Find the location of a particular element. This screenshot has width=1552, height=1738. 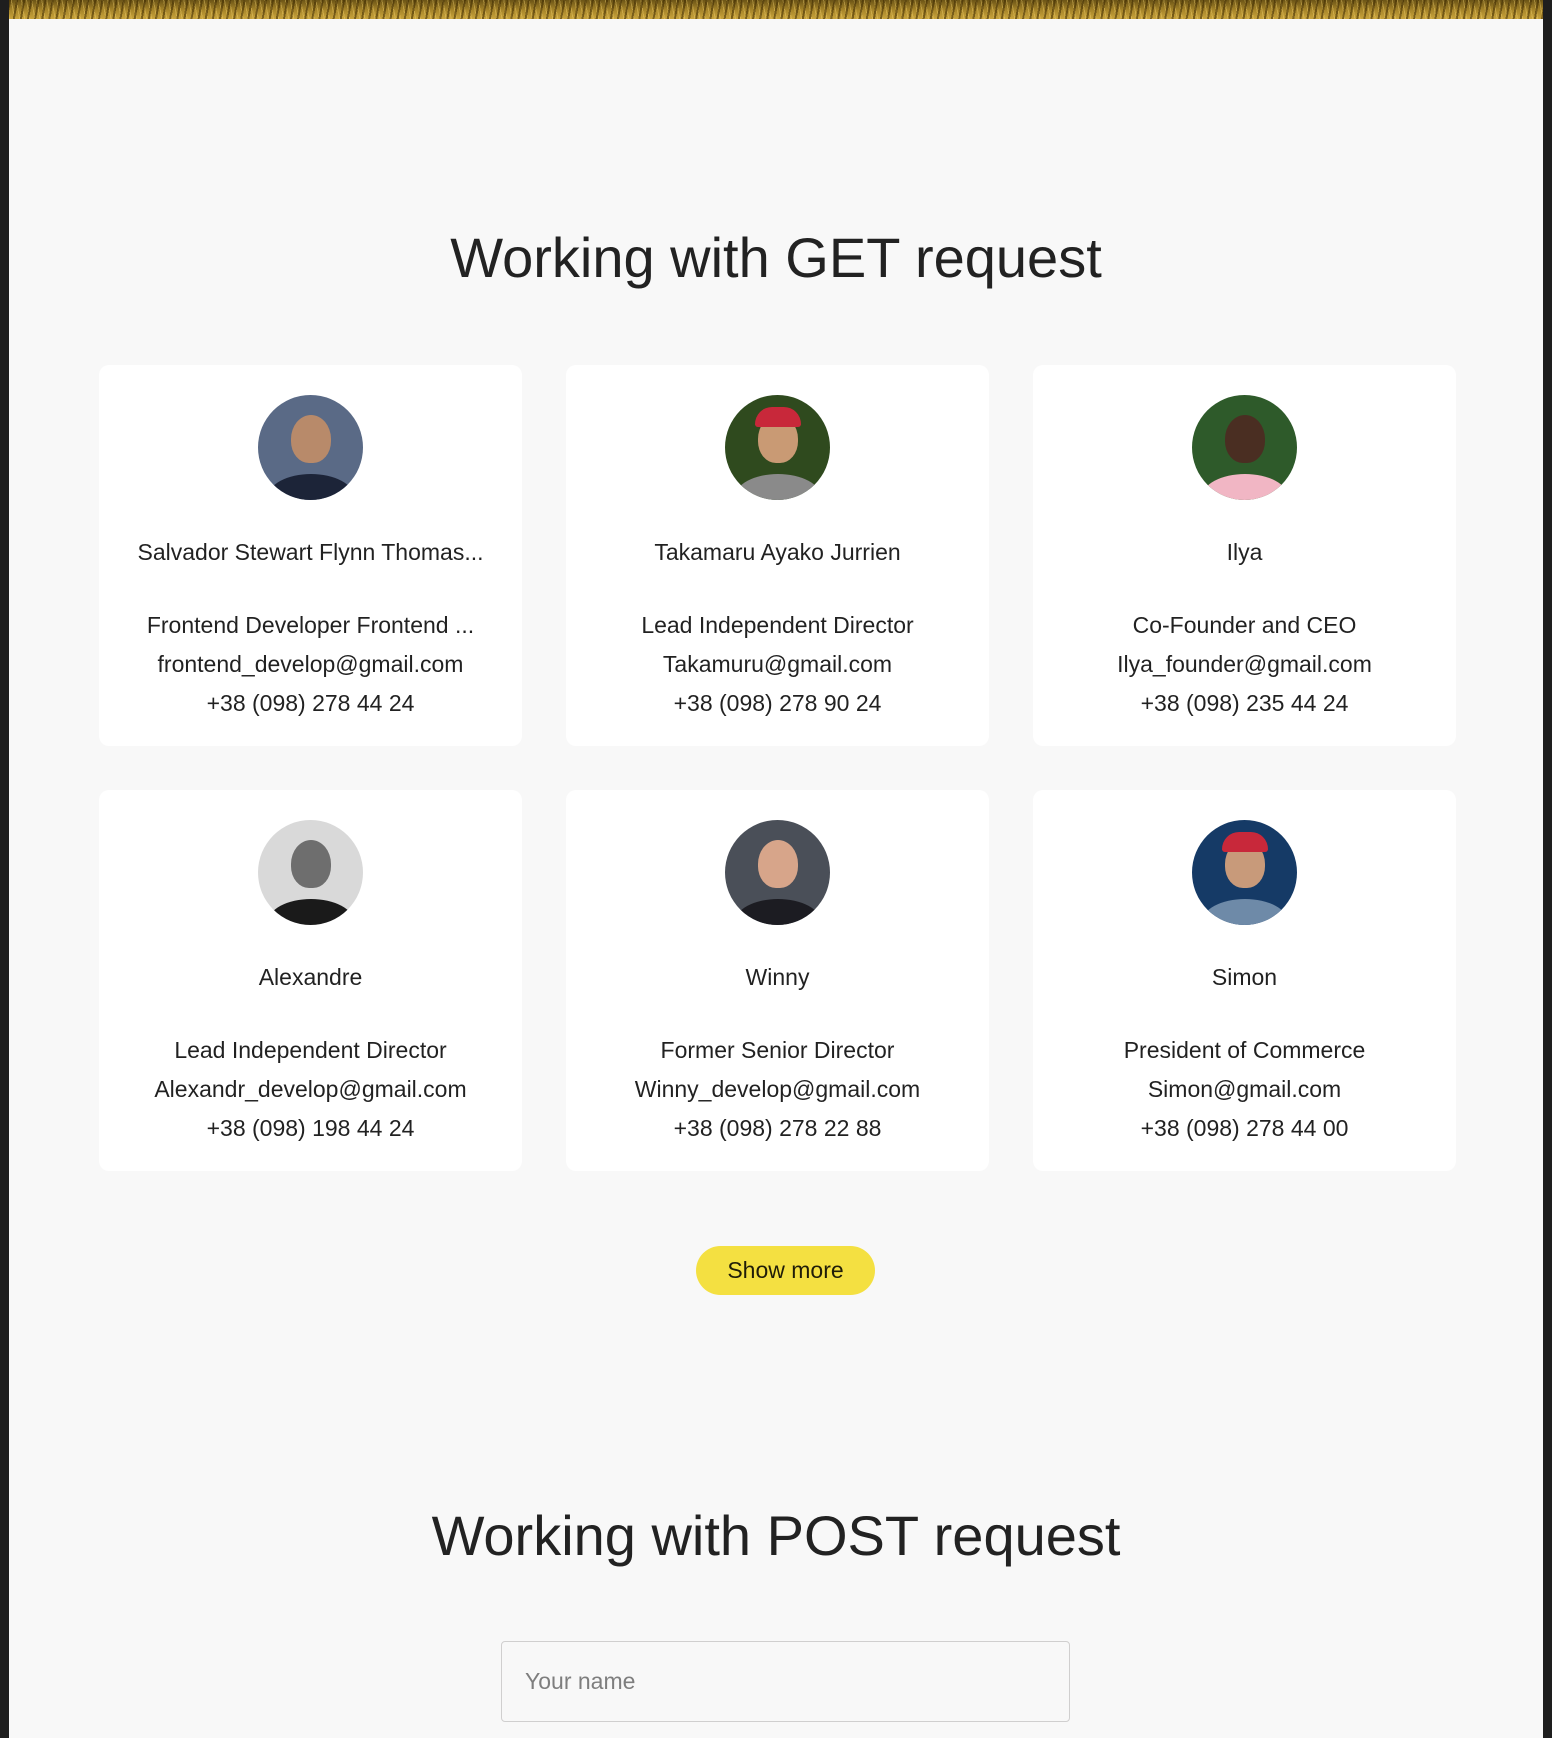

user-email: Winny_develop@gmail.com is located at coordinates (777, 1089).